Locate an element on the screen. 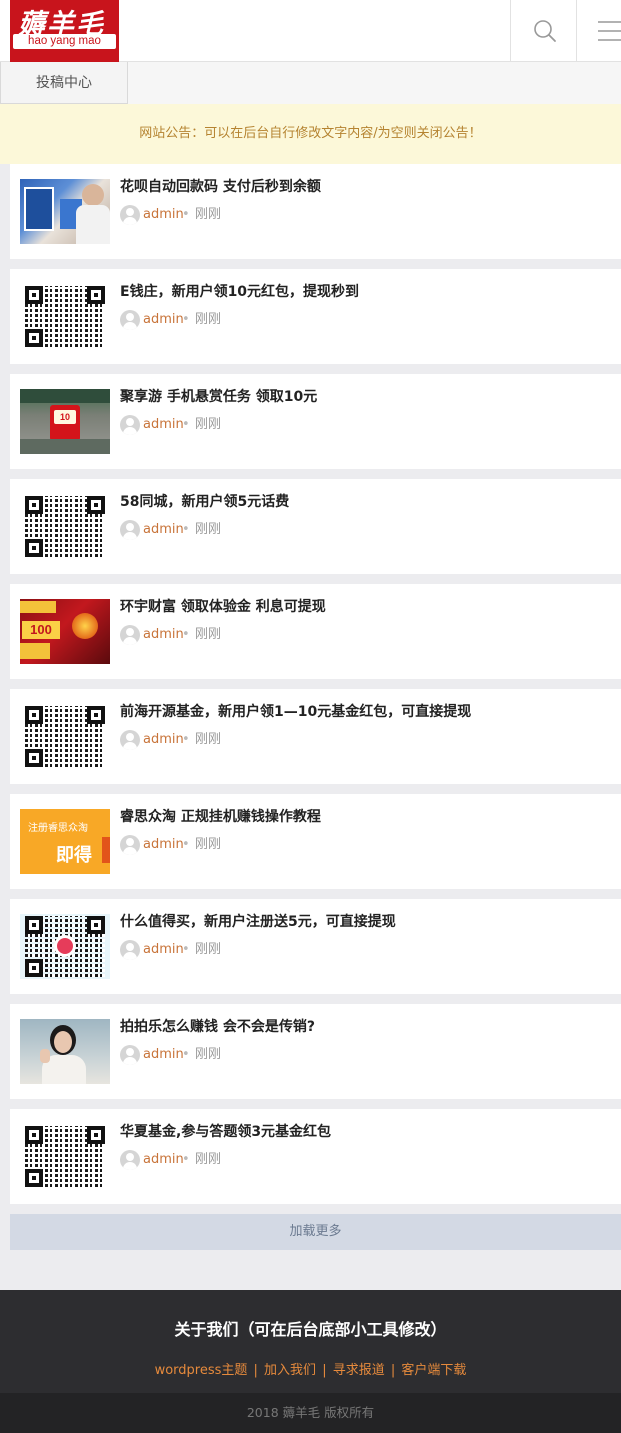 Image resolution: width=621 pixels, height=1433 pixels. footer-link-download: 客户端下载 is located at coordinates (433, 1370).